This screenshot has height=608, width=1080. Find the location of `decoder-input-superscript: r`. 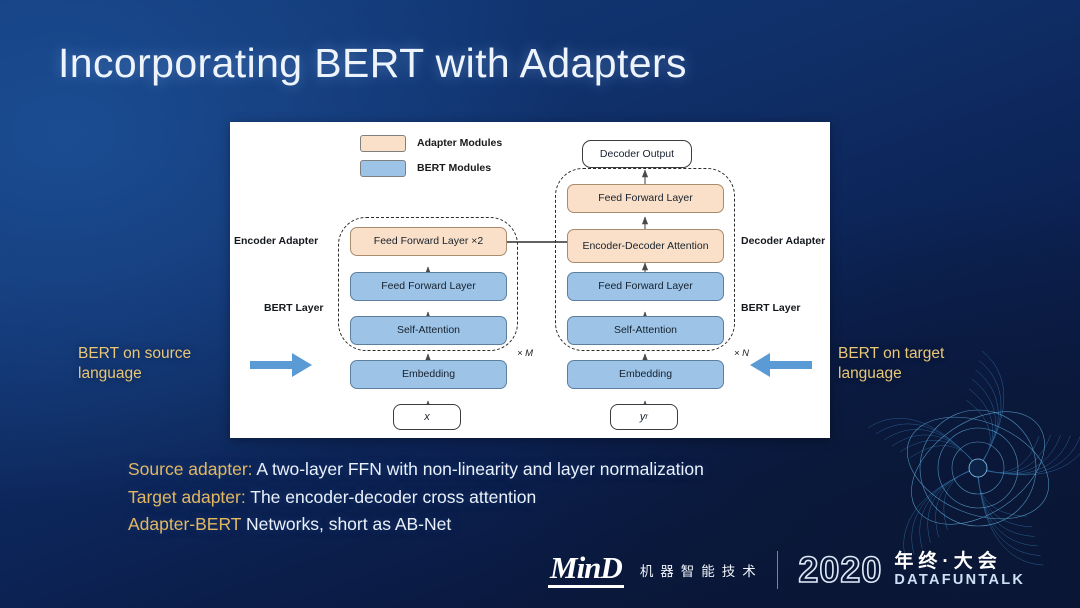

decoder-input-superscript: r is located at coordinates (647, 417).